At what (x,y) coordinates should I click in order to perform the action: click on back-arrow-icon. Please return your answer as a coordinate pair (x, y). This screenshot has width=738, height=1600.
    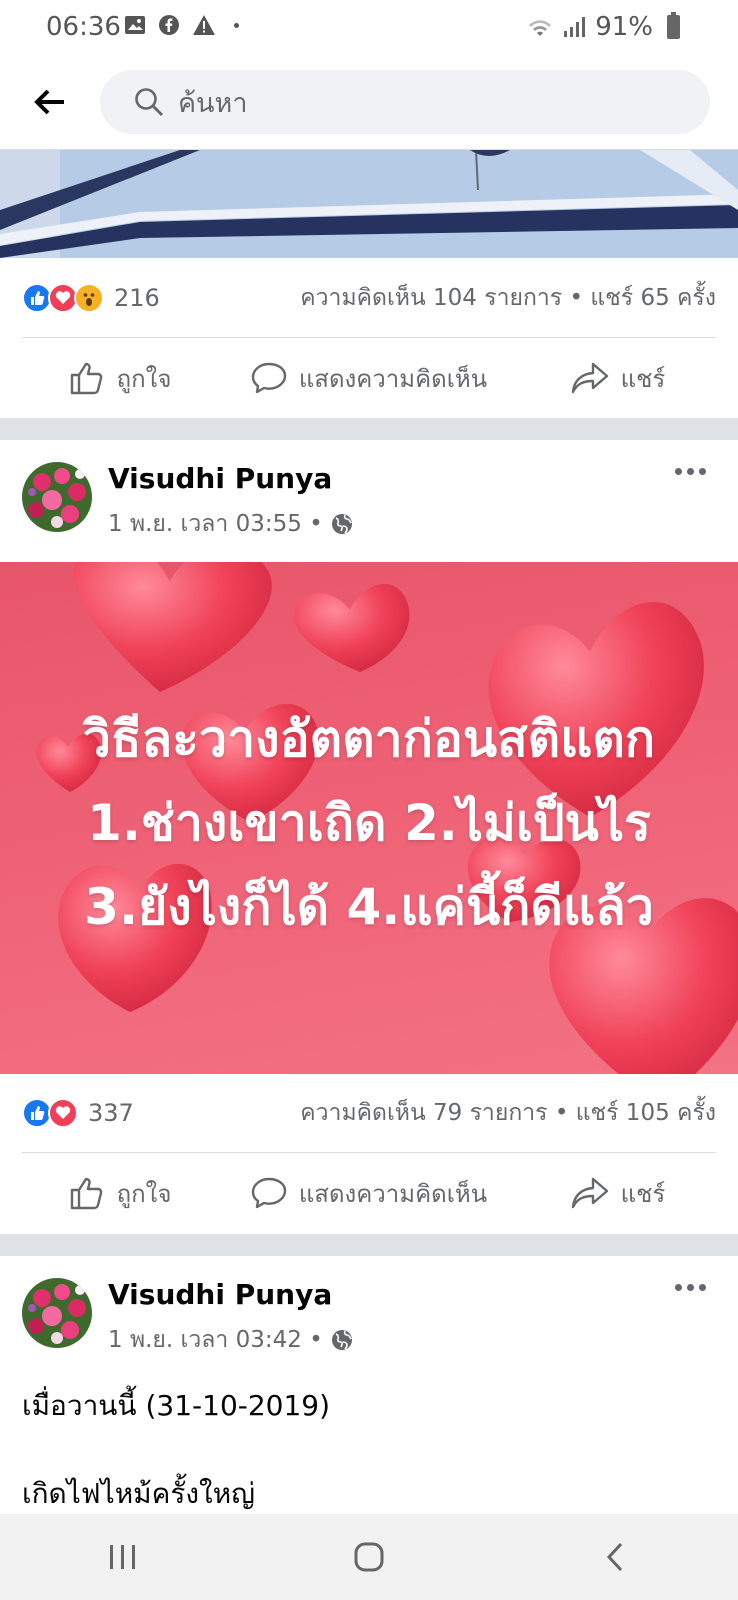
    Looking at the image, I should click on (49, 102).